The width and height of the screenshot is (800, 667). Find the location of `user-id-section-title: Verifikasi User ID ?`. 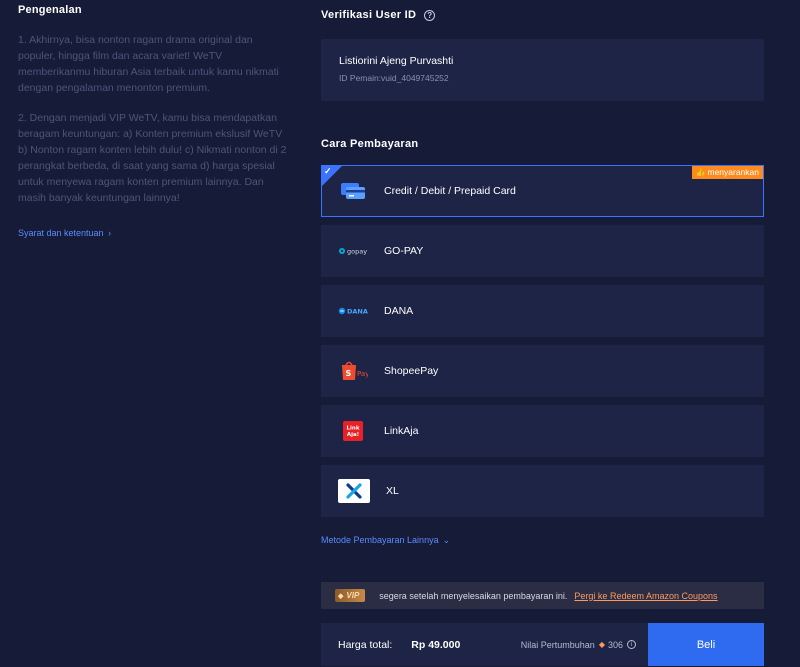

user-id-section-title: Verifikasi User ID ? is located at coordinates (542, 15).